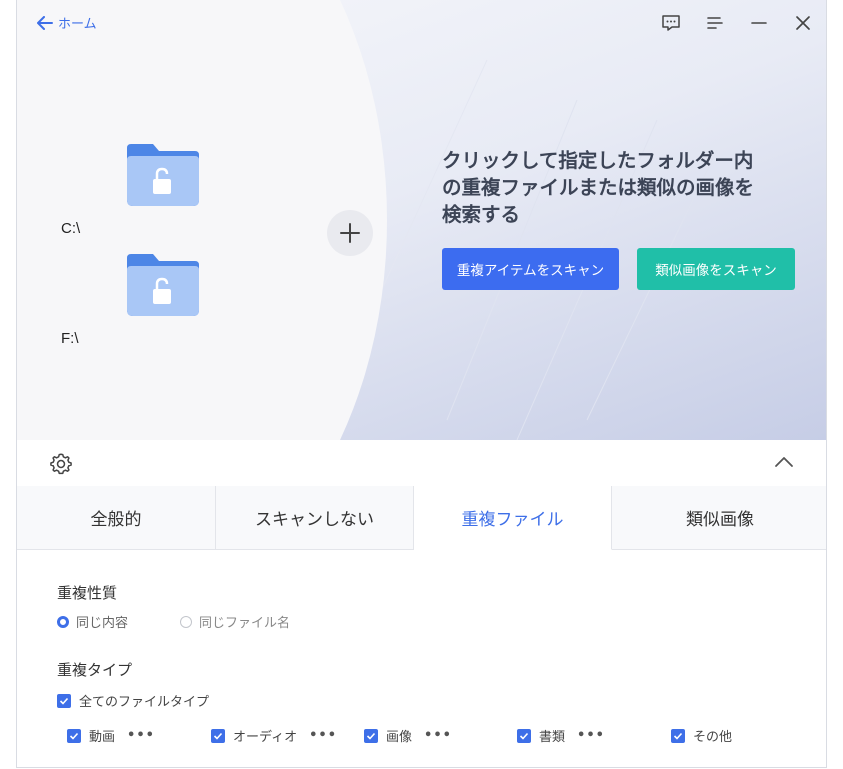 The height and width of the screenshot is (769, 843). I want to click on checkbox-images: 画像 •••, so click(408, 735).